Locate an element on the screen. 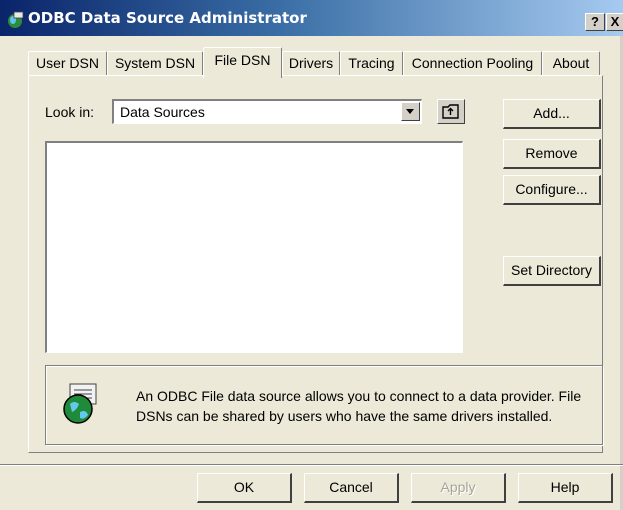 Image resolution: width=623 pixels, height=510 pixels. remove-button: Remove is located at coordinates (552, 154).